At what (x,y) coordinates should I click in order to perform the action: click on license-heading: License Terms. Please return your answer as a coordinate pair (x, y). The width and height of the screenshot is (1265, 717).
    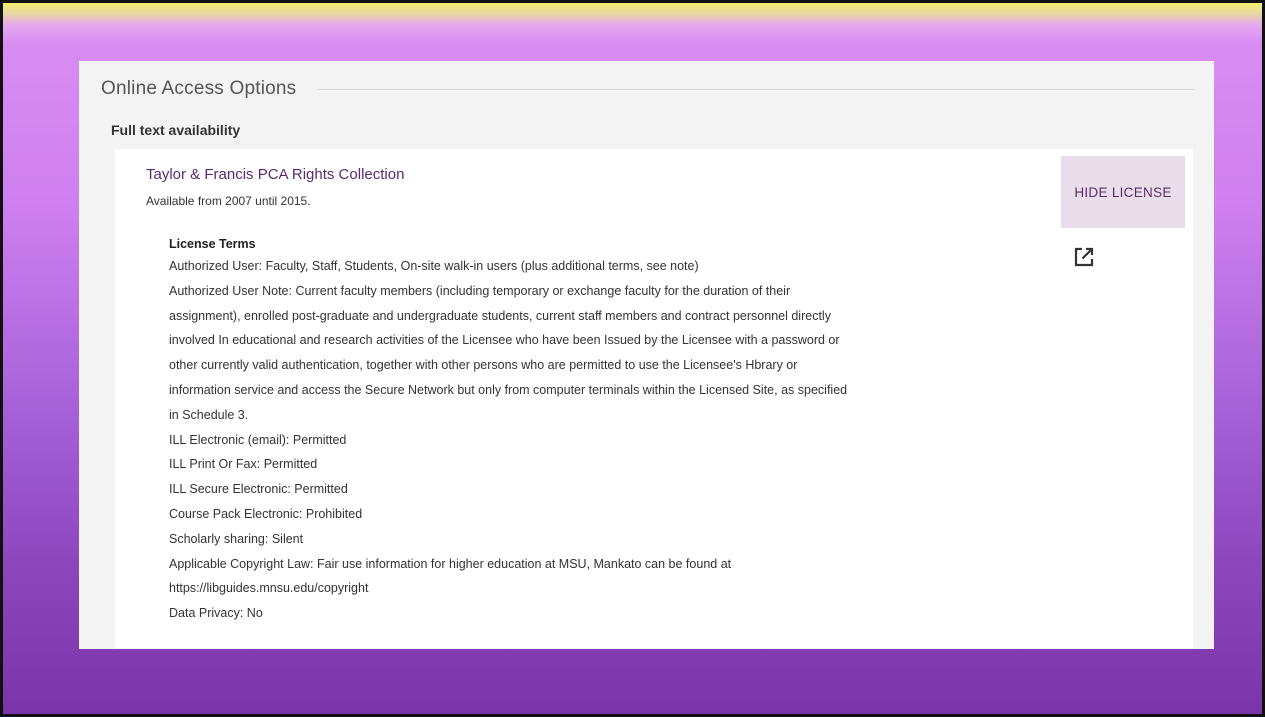
    Looking at the image, I should click on (212, 244).